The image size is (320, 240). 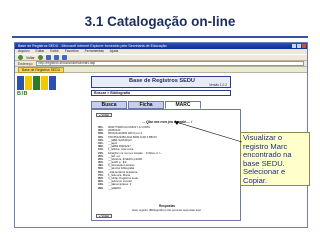 I want to click on logo-text: BIB, so click(x=22, y=94).